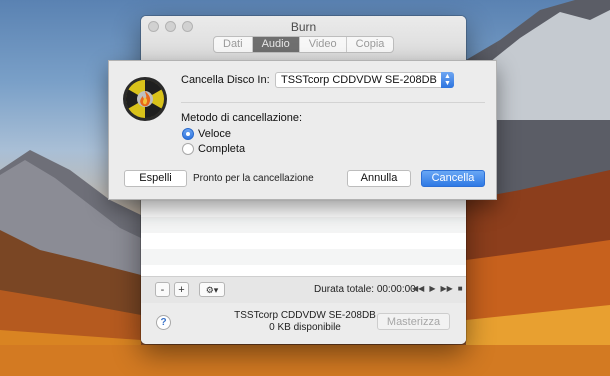 The height and width of the screenshot is (376, 610). I want to click on drive-select: TSSTcorp CDDVDW SE-208DB ▲ ▼, so click(364, 80).